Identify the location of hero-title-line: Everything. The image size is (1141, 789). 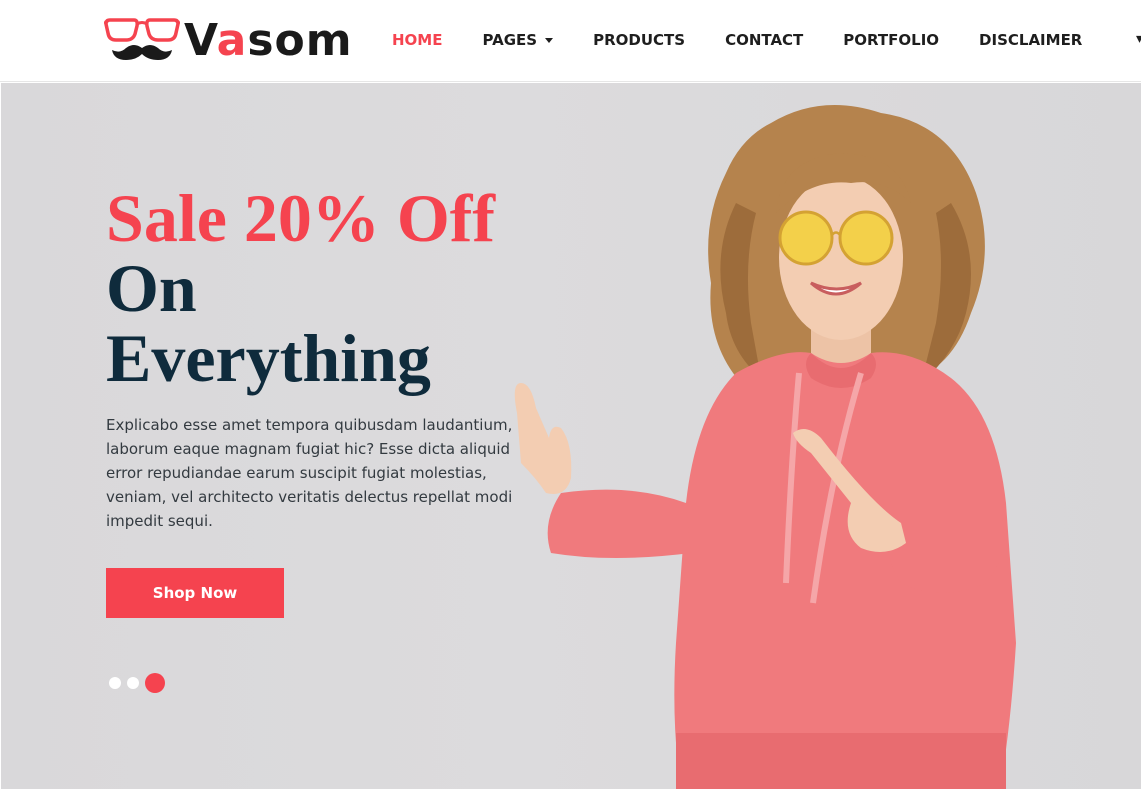
(268, 358).